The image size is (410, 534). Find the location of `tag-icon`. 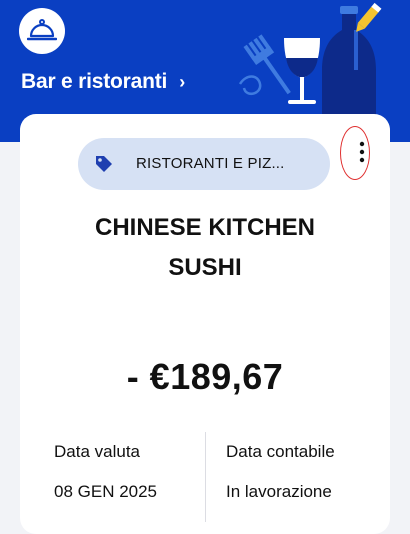

tag-icon is located at coordinates (104, 164).